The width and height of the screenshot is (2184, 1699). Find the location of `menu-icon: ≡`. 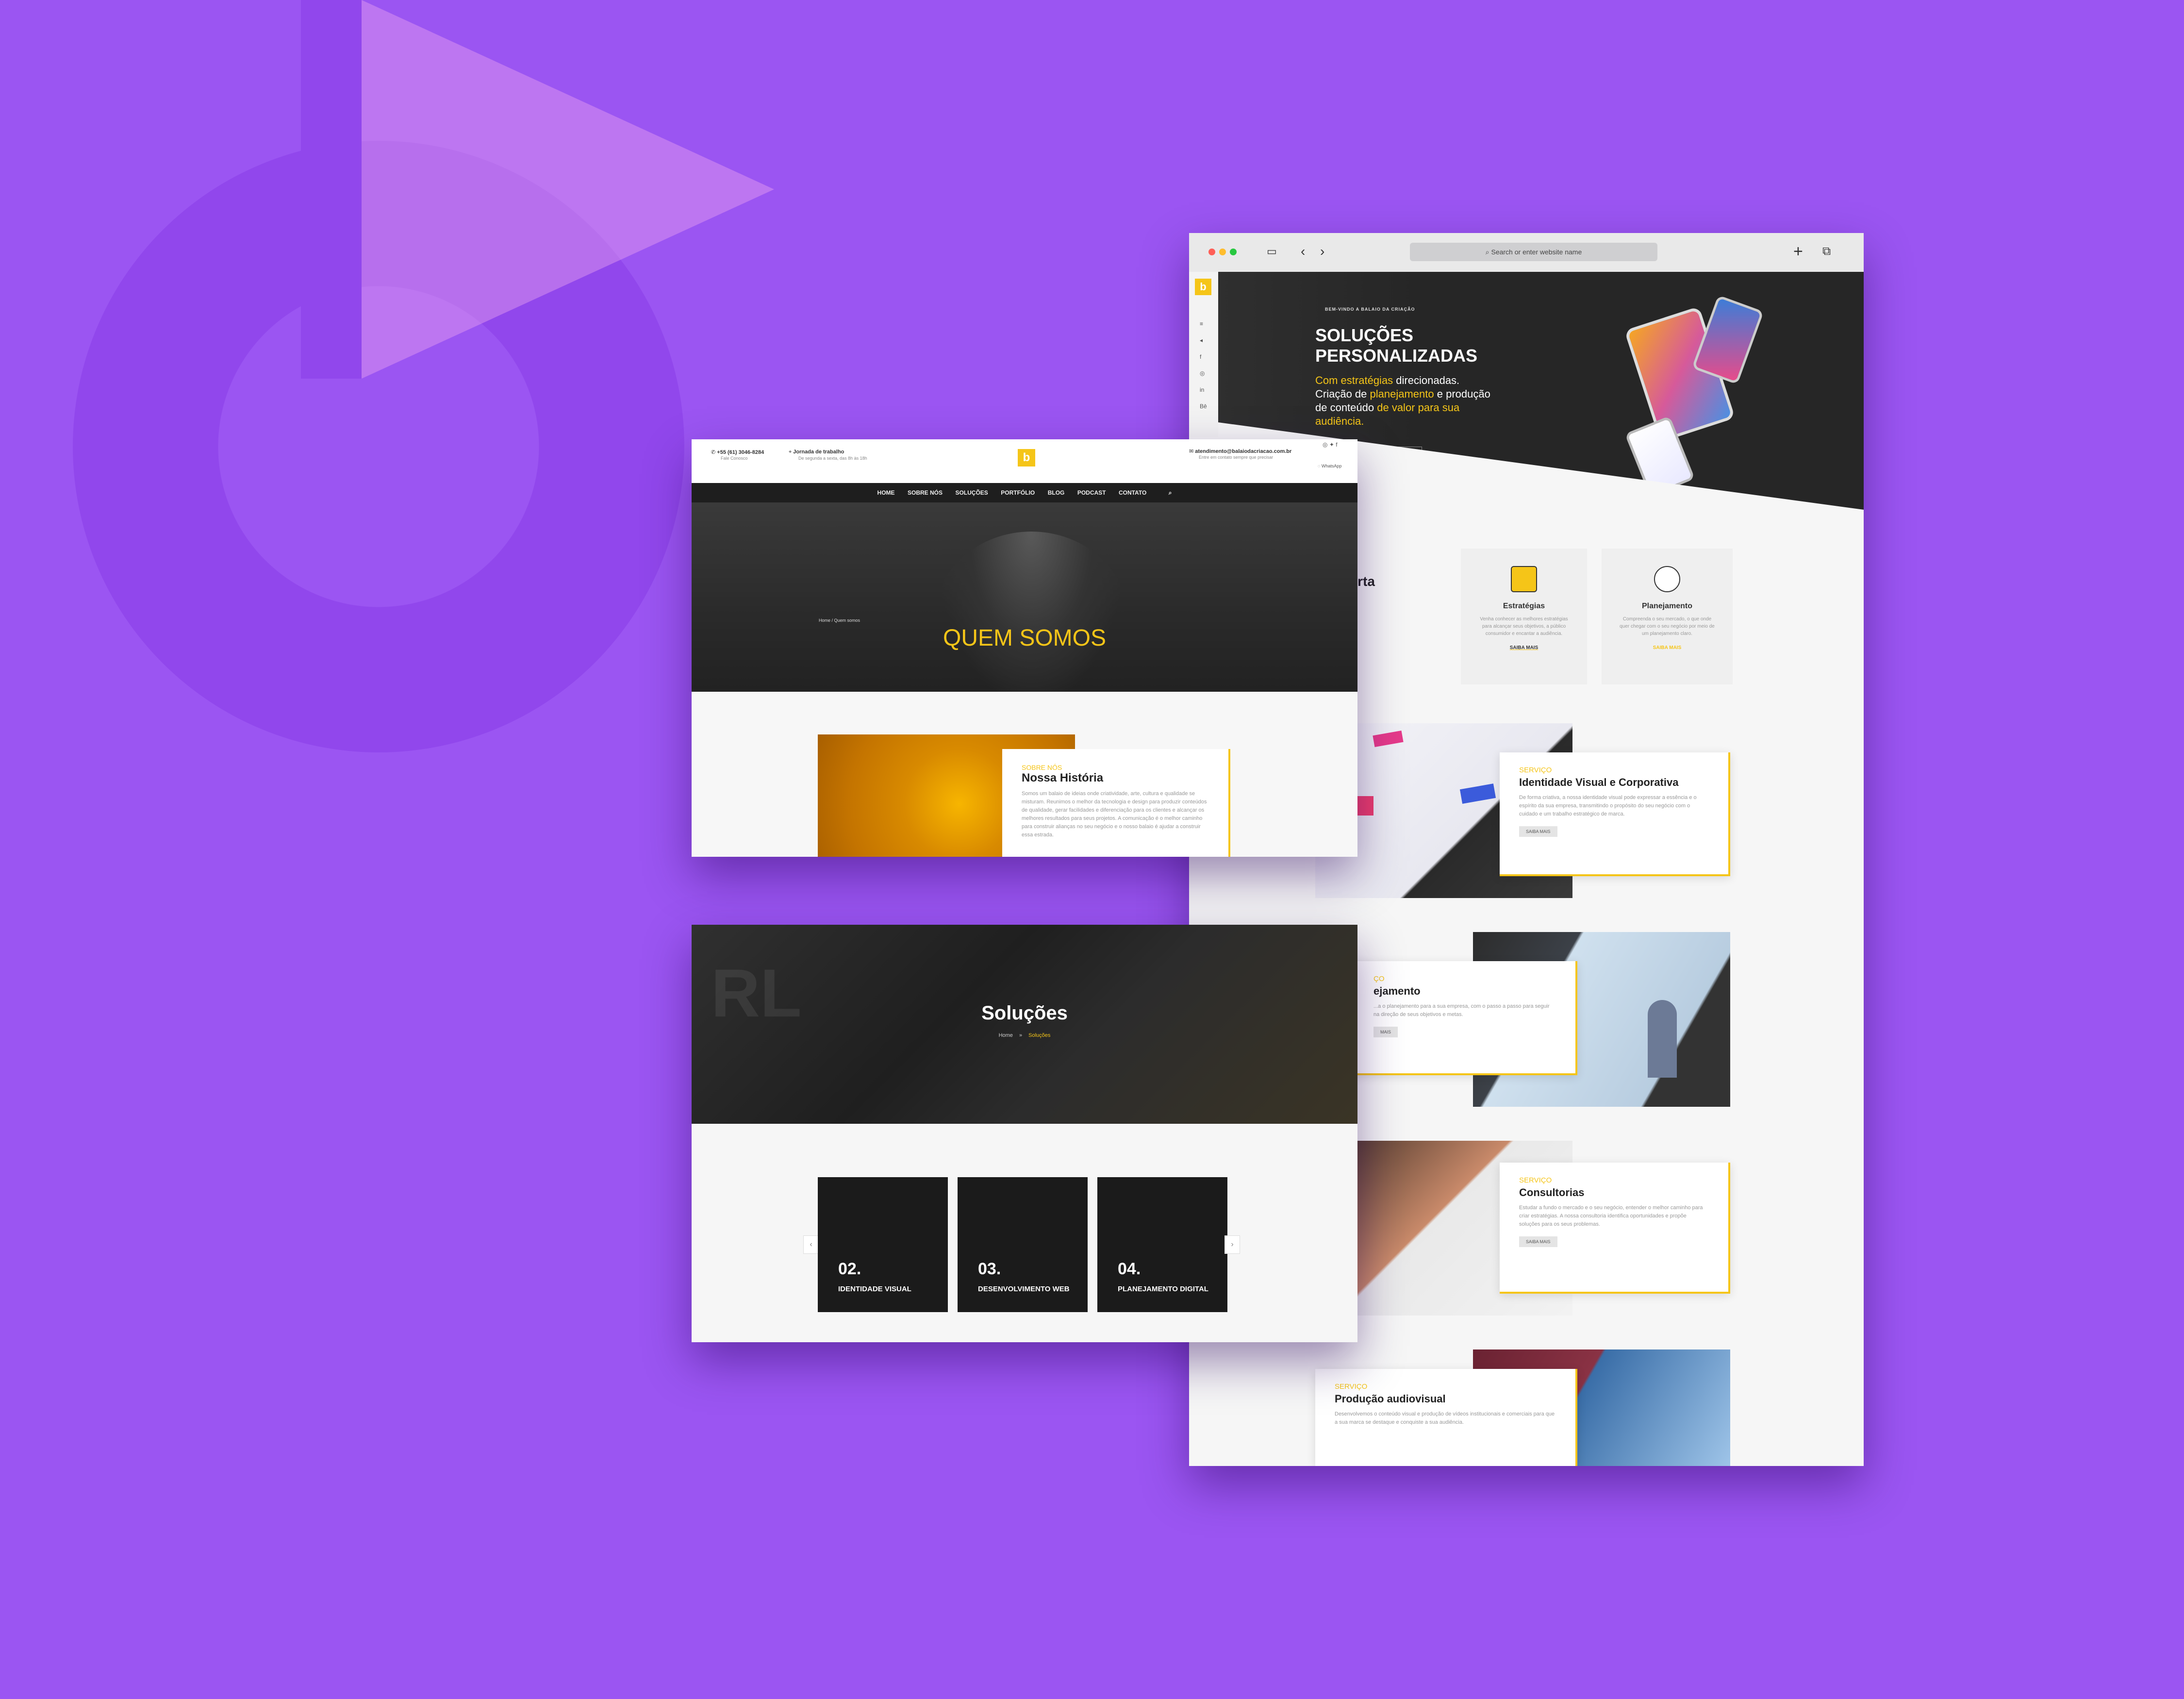

menu-icon: ≡ is located at coordinates (1203, 324).